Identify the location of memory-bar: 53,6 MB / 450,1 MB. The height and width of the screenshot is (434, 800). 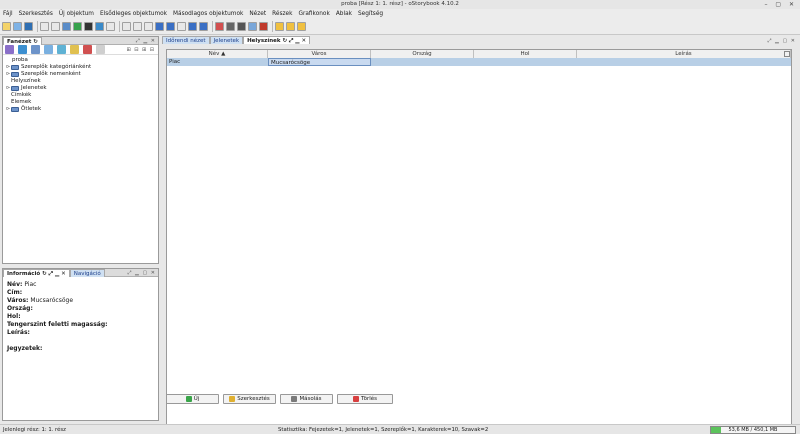
(753, 430).